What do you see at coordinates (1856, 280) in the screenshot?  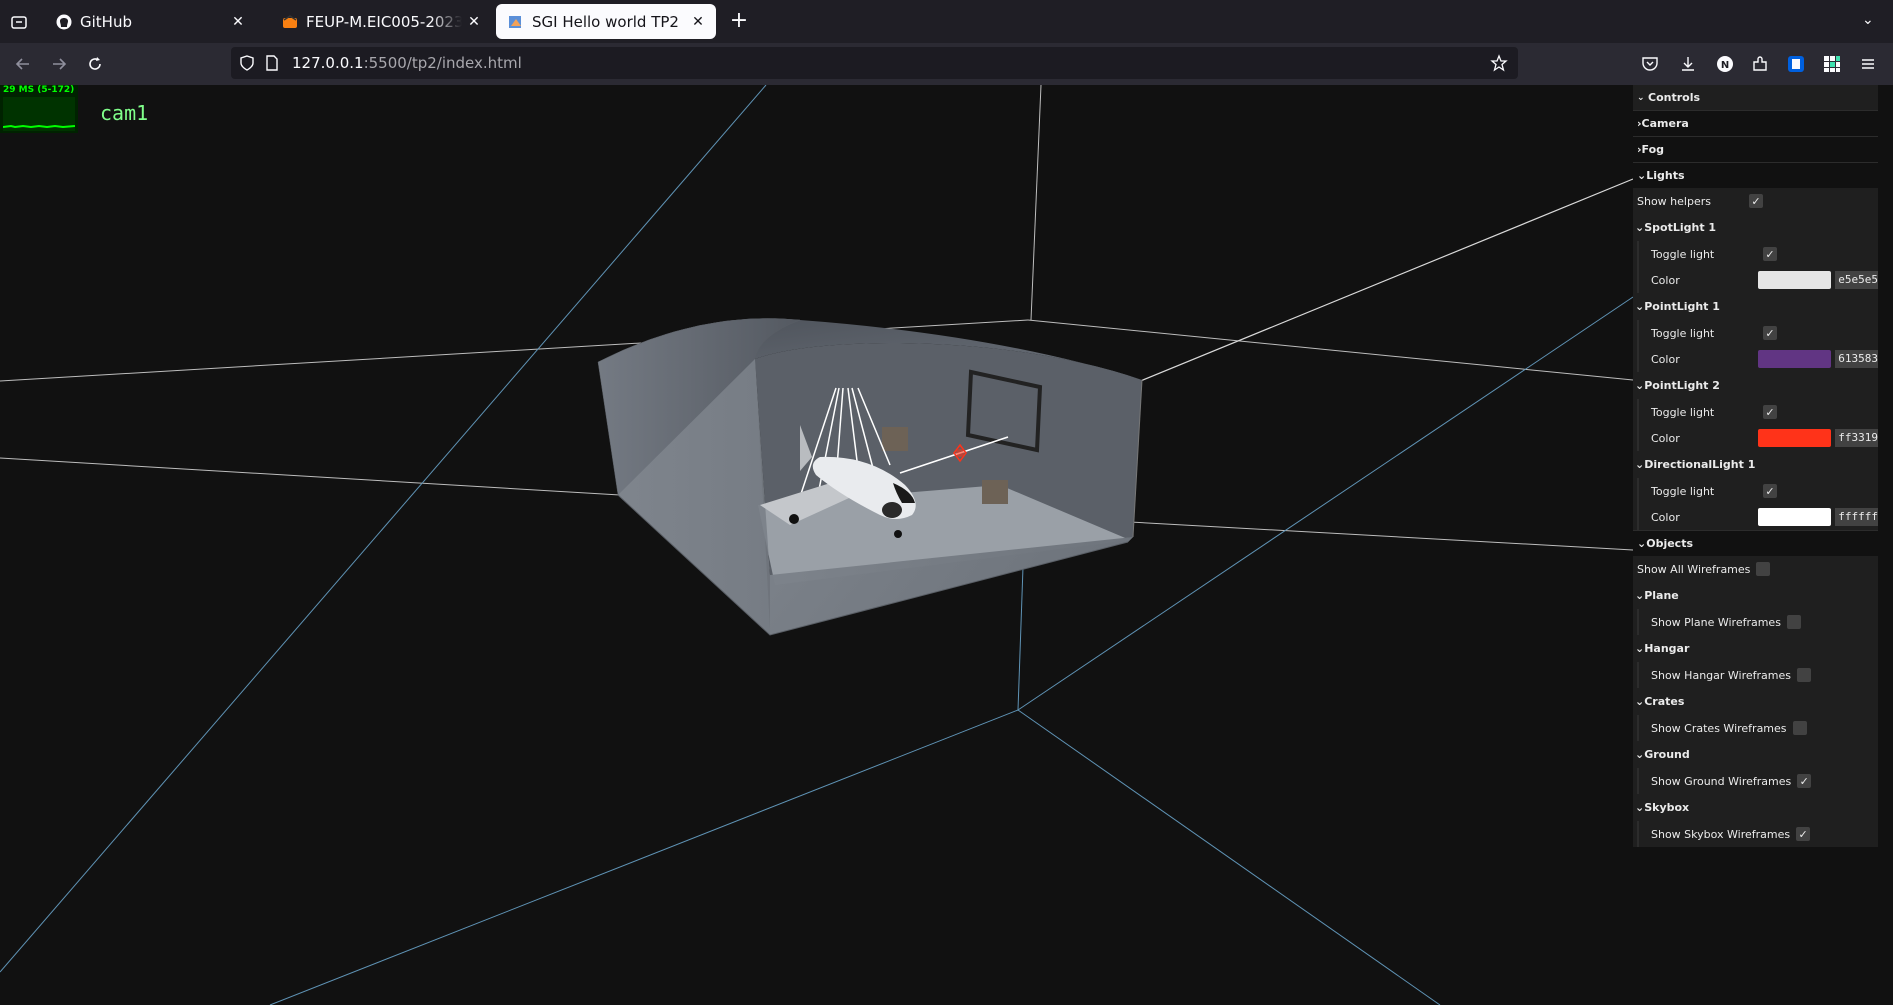 I see `color-hex-input: e5e5e5` at bounding box center [1856, 280].